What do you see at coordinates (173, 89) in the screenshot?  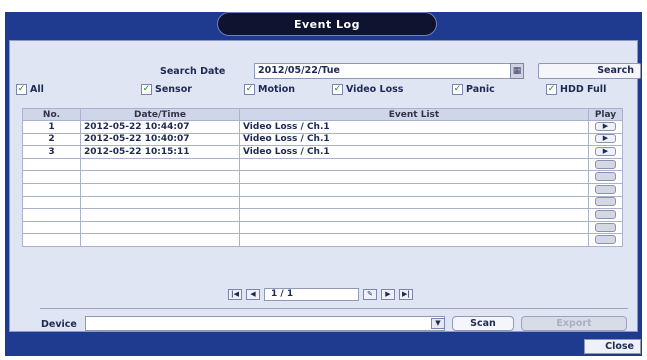 I see `filter-label: Sensor` at bounding box center [173, 89].